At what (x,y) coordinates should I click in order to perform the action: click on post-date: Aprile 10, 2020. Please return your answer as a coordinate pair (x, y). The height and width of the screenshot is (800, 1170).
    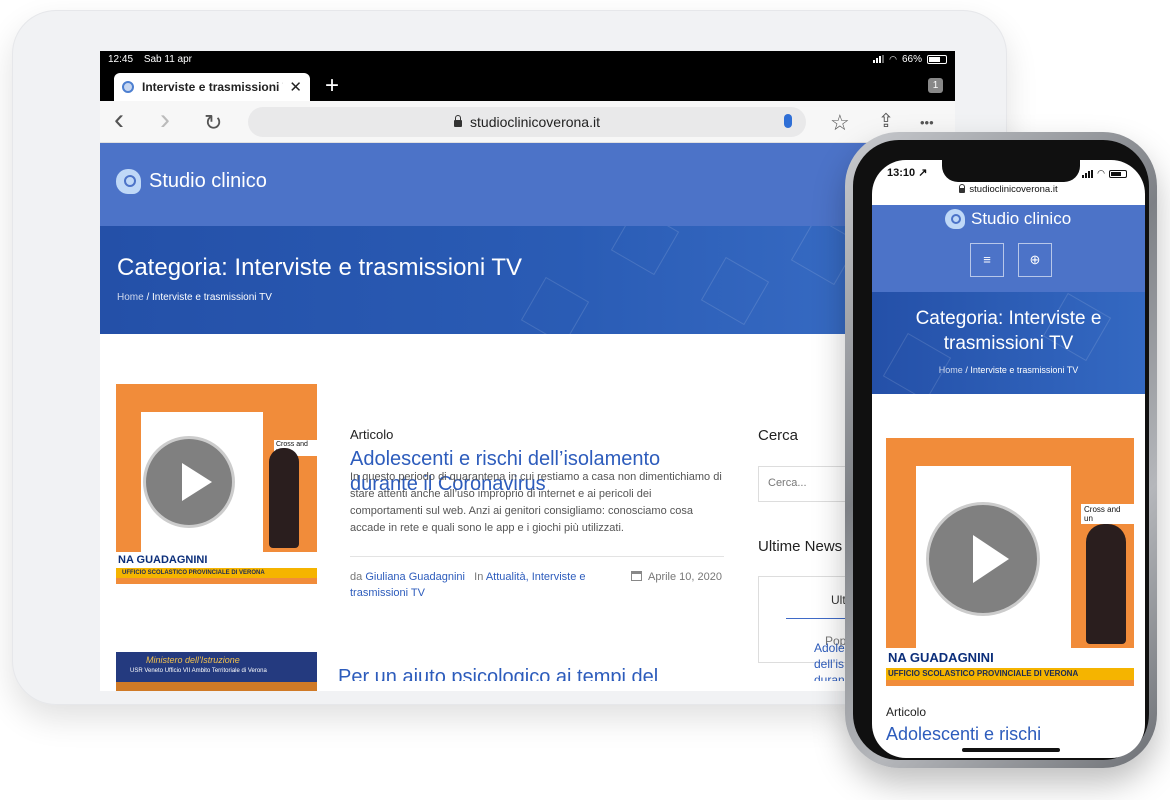
    Looking at the image, I should click on (676, 577).